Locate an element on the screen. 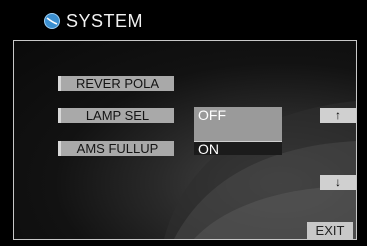 This screenshot has width=367, height=246. arrow-up-icon: ↑ is located at coordinates (338, 115).